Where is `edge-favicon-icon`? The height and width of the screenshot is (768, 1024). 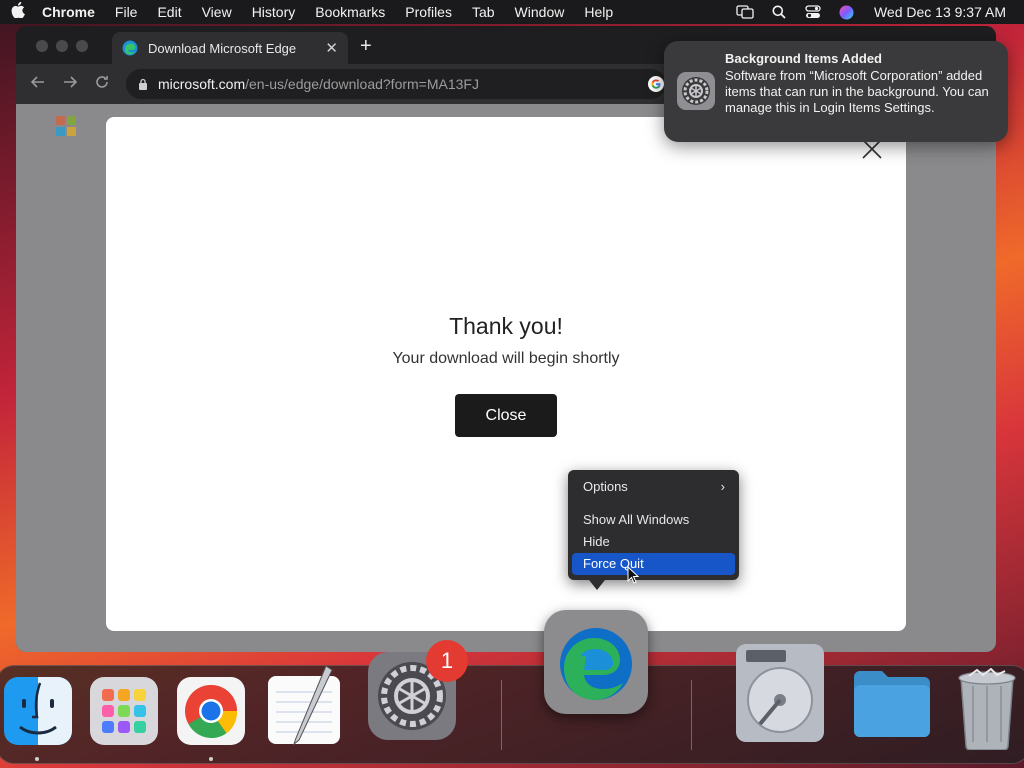 edge-favicon-icon is located at coordinates (130, 48).